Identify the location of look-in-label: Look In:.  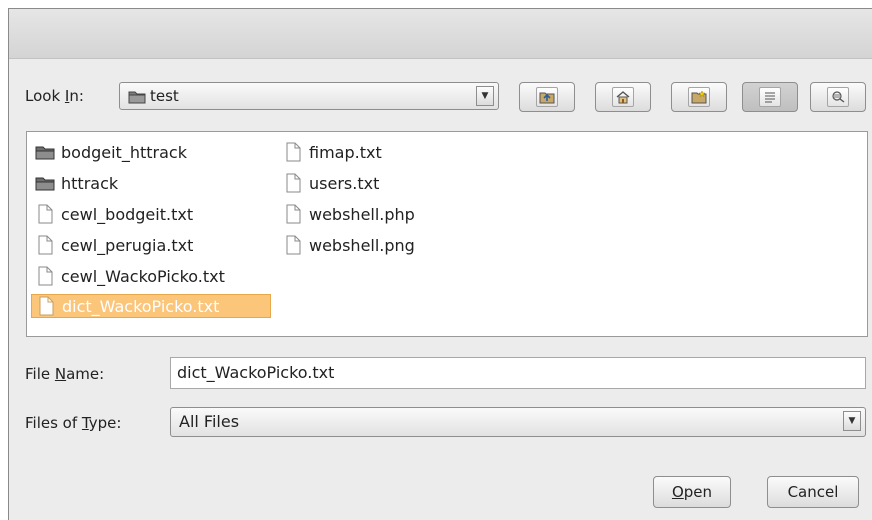
(54, 96).